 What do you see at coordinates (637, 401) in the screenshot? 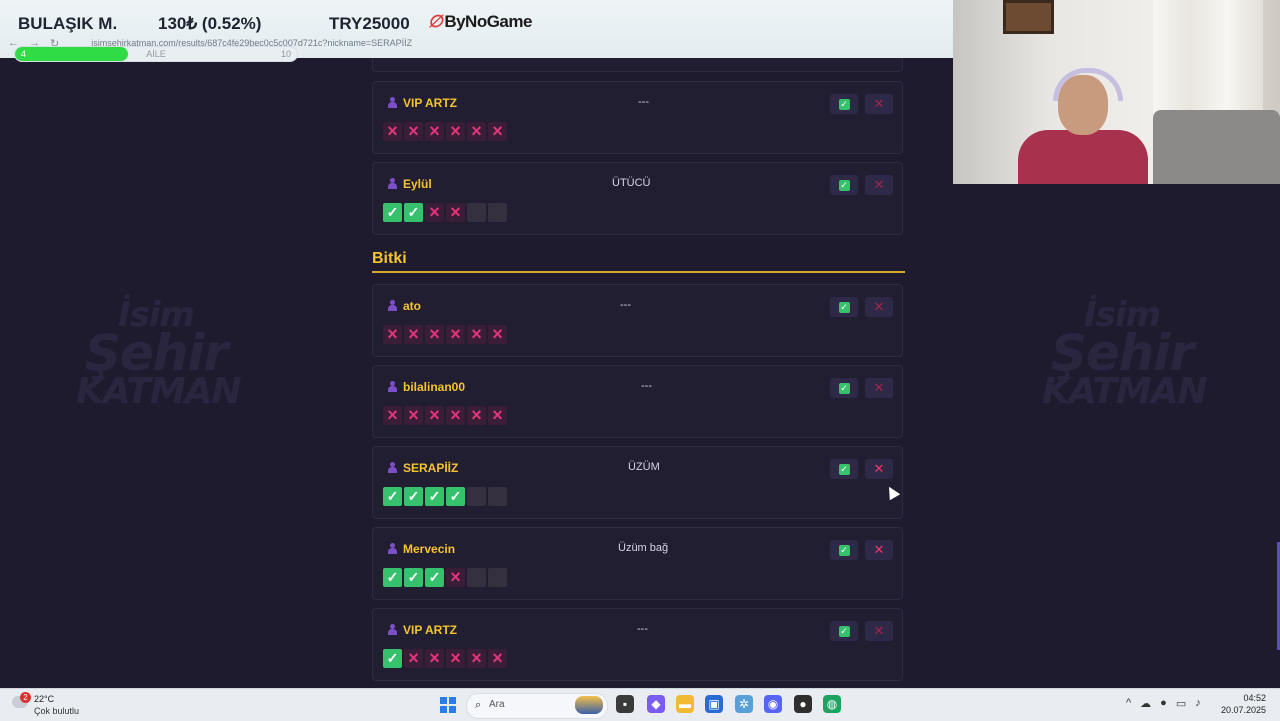
I see `result-card: bilalinan00 --- ✓ ✕ × × × × × ×` at bounding box center [637, 401].